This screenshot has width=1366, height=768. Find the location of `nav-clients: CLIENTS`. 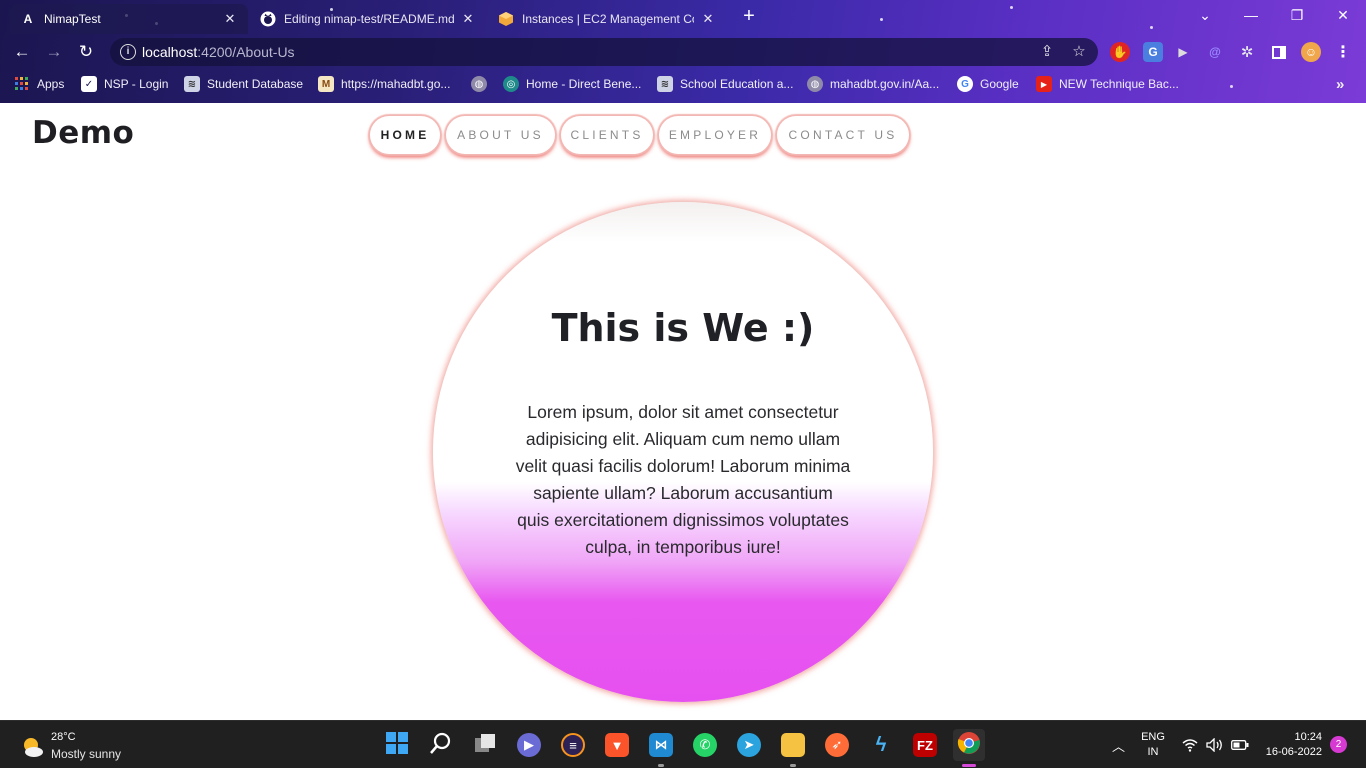

nav-clients: CLIENTS is located at coordinates (607, 135).